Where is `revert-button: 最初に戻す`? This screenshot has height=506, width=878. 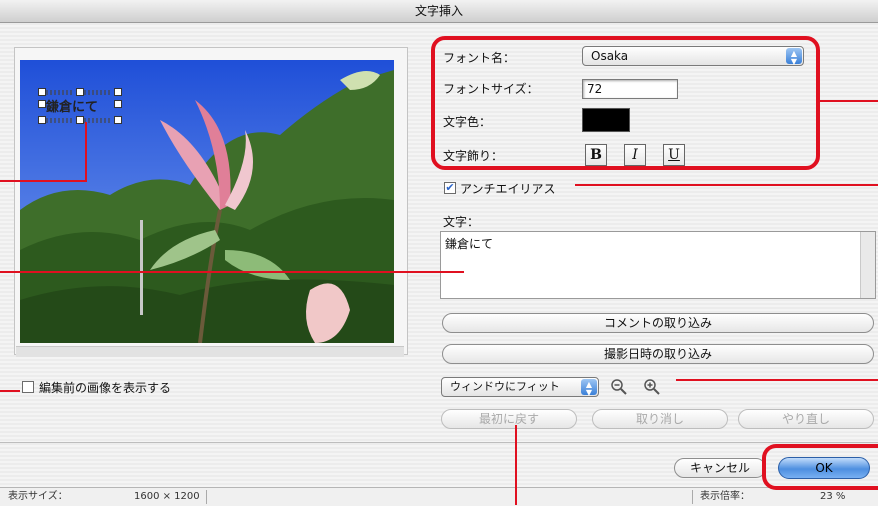 revert-button: 最初に戻す is located at coordinates (509, 419).